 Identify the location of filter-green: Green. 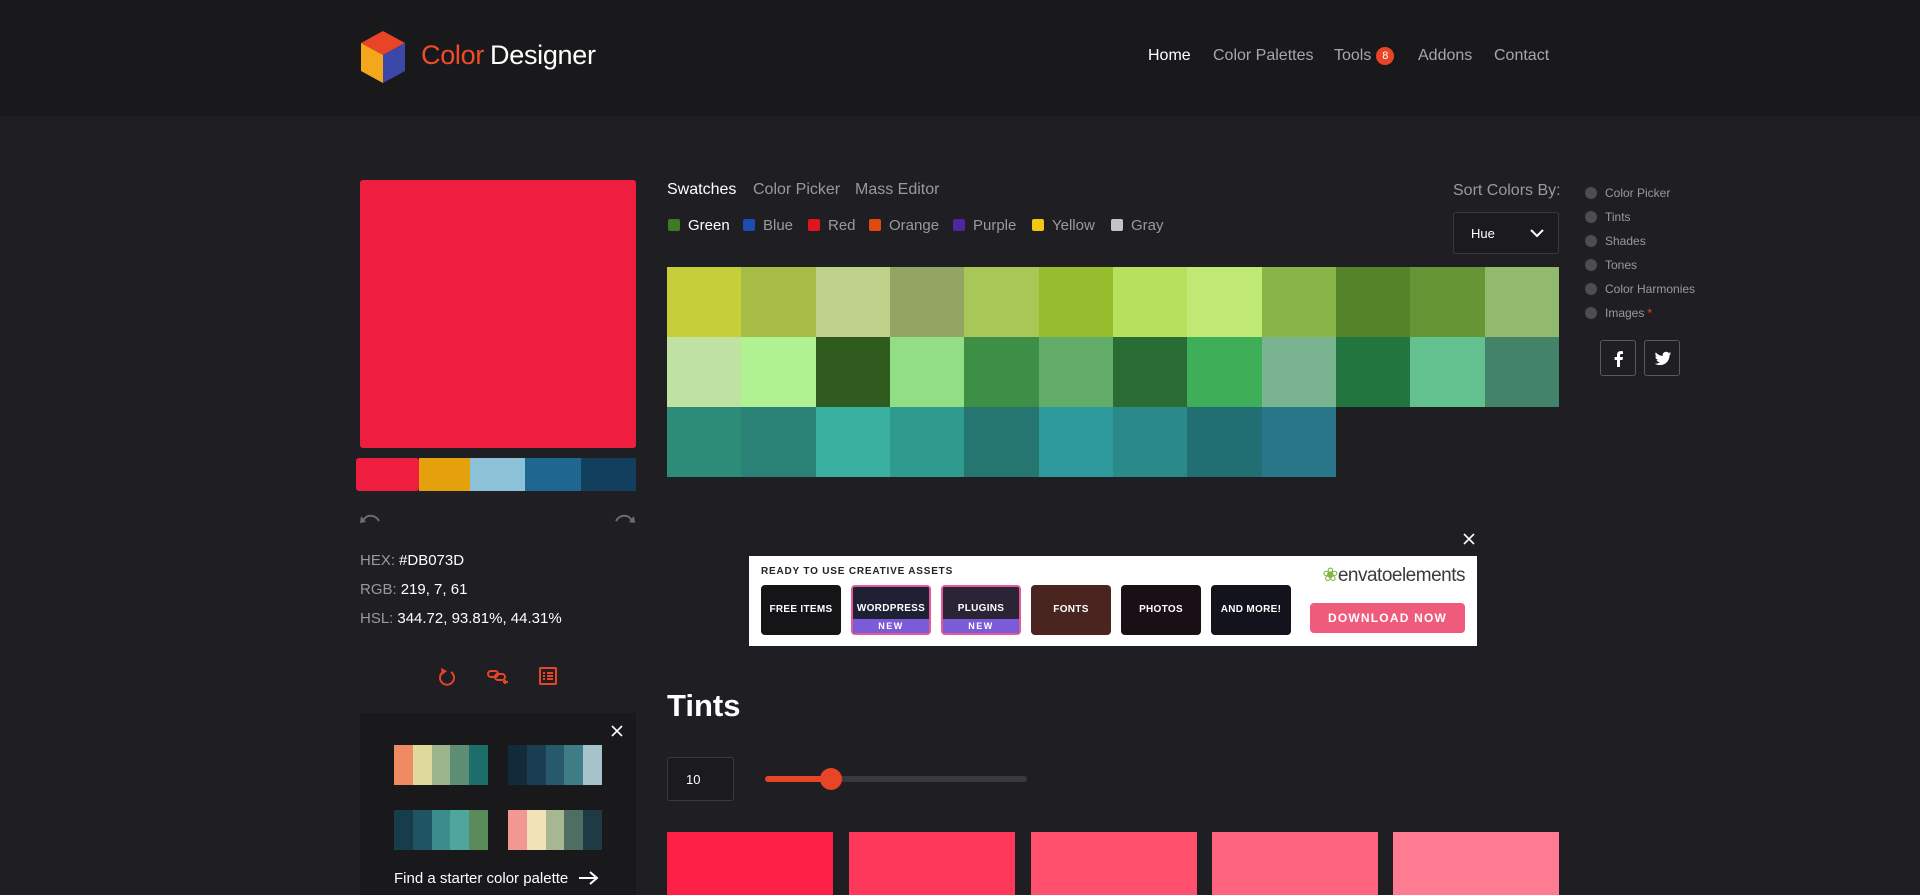
(699, 225).